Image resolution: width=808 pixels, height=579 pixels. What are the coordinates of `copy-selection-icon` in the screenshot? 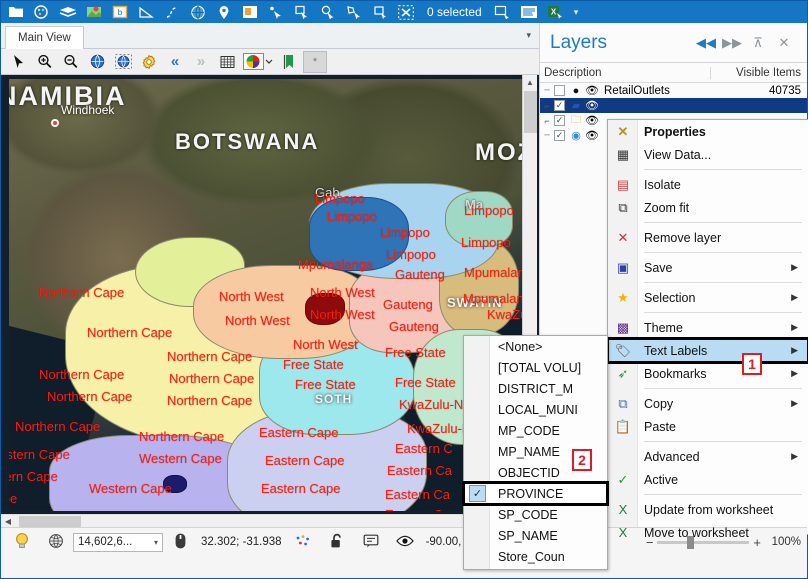 It's located at (503, 12).